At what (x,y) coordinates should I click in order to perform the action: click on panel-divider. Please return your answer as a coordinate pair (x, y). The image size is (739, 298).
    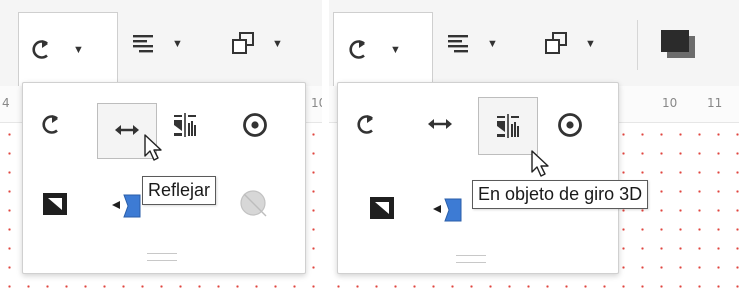
    Looking at the image, I should click on (325, 149).